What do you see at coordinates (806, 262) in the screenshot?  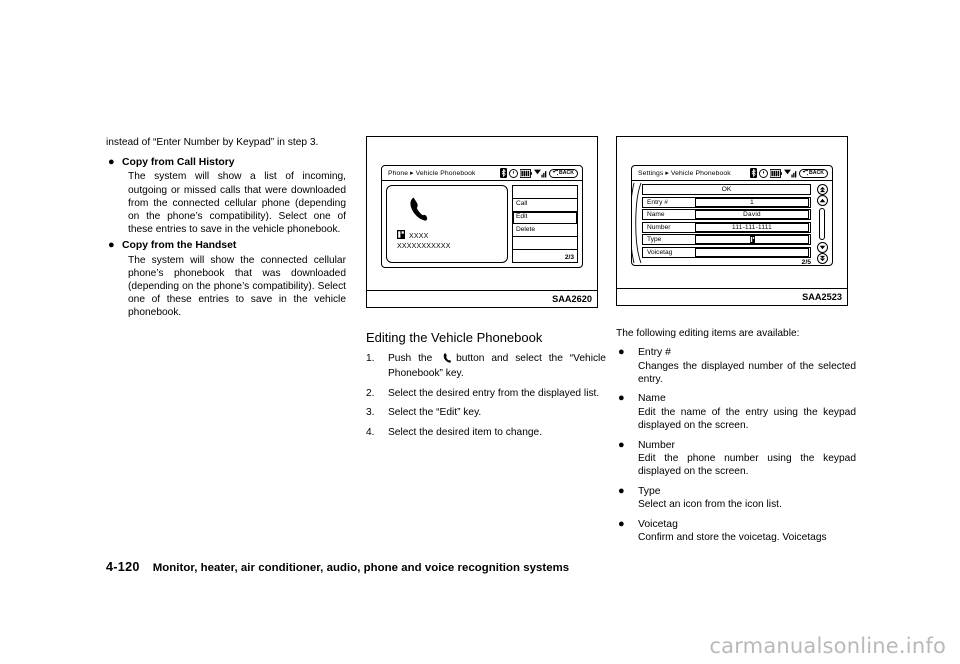 I see `page-indicator: 2/5` at bounding box center [806, 262].